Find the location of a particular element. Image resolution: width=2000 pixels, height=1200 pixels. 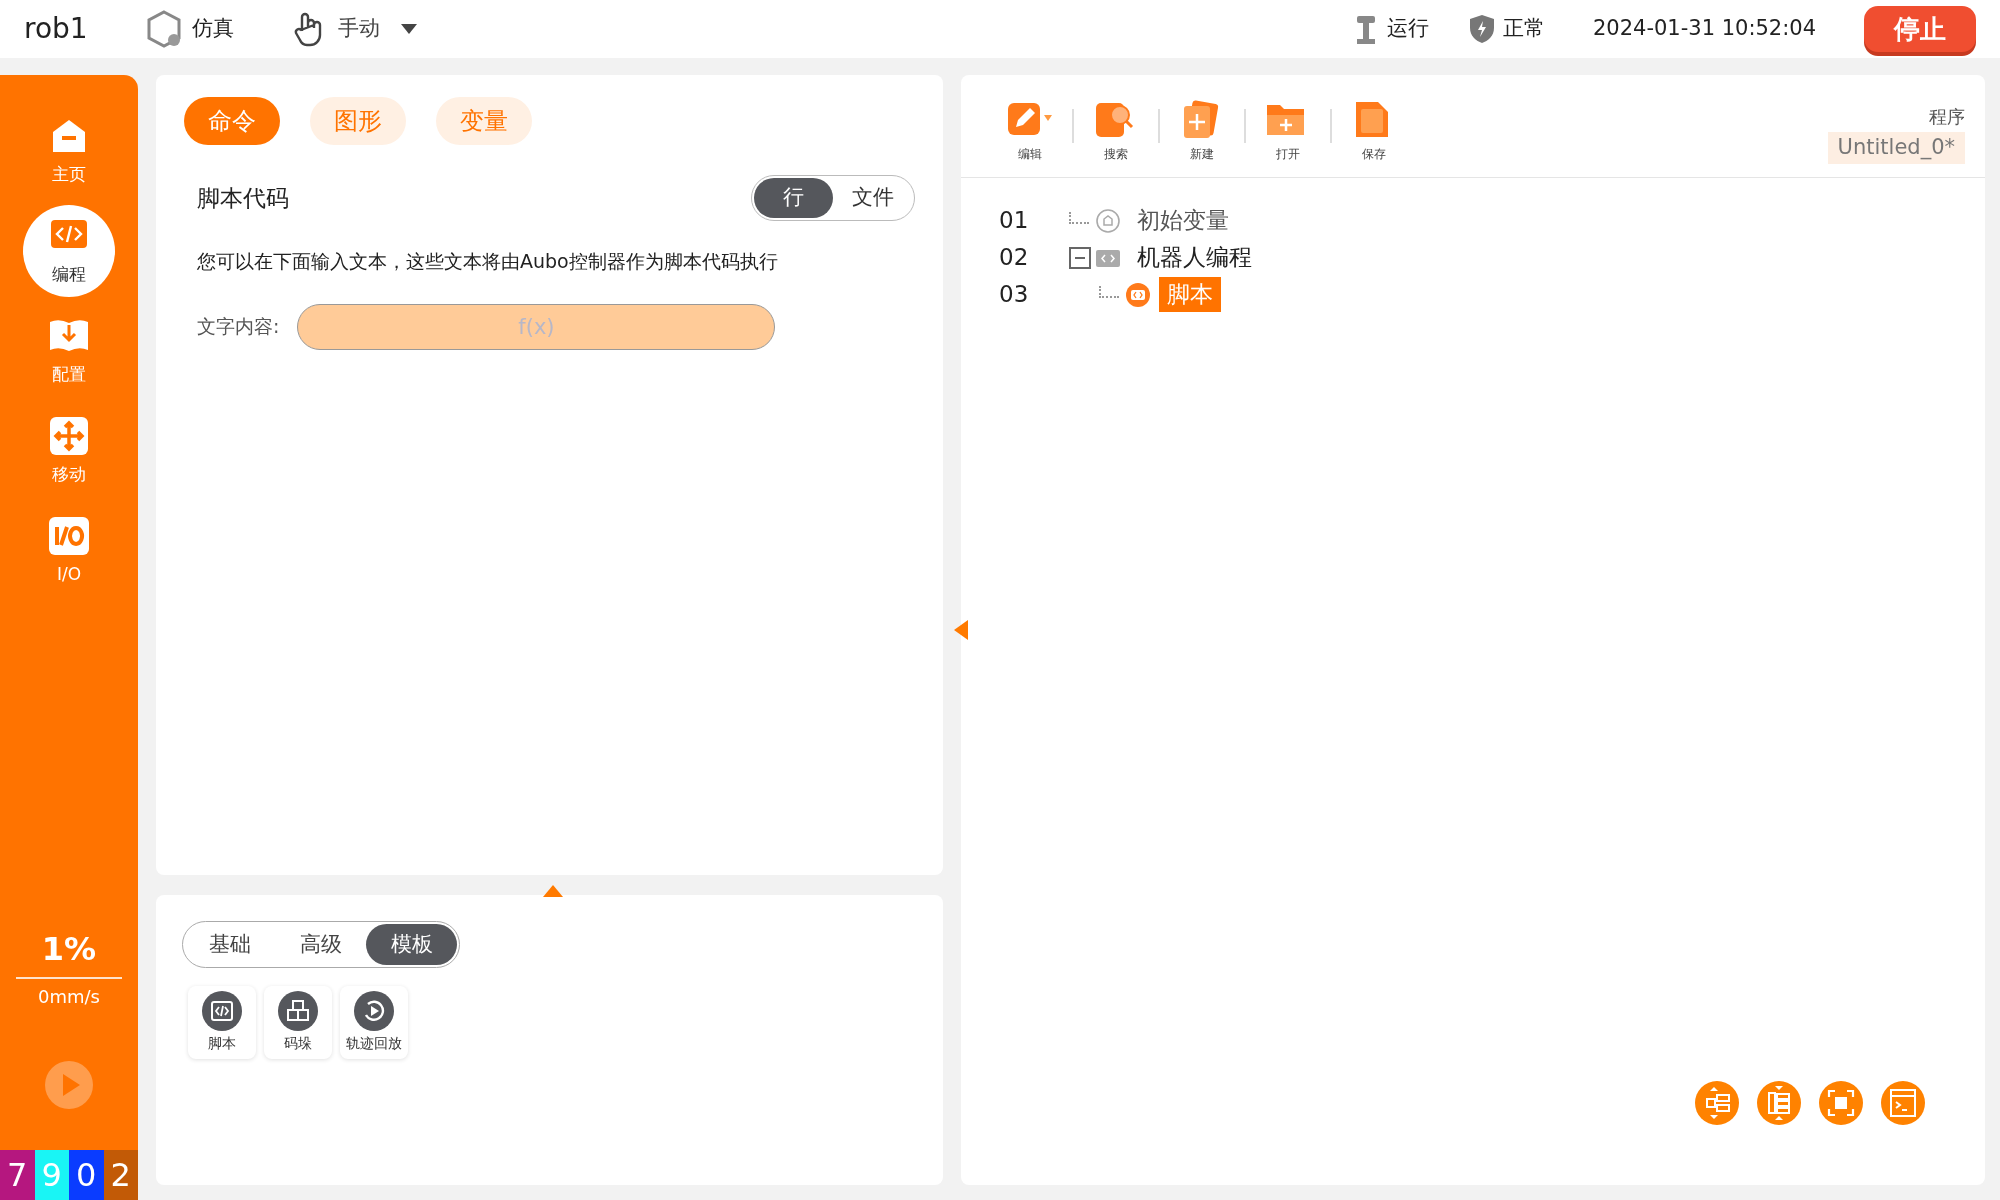

program-label: 程序 is located at coordinates (1947, 117).